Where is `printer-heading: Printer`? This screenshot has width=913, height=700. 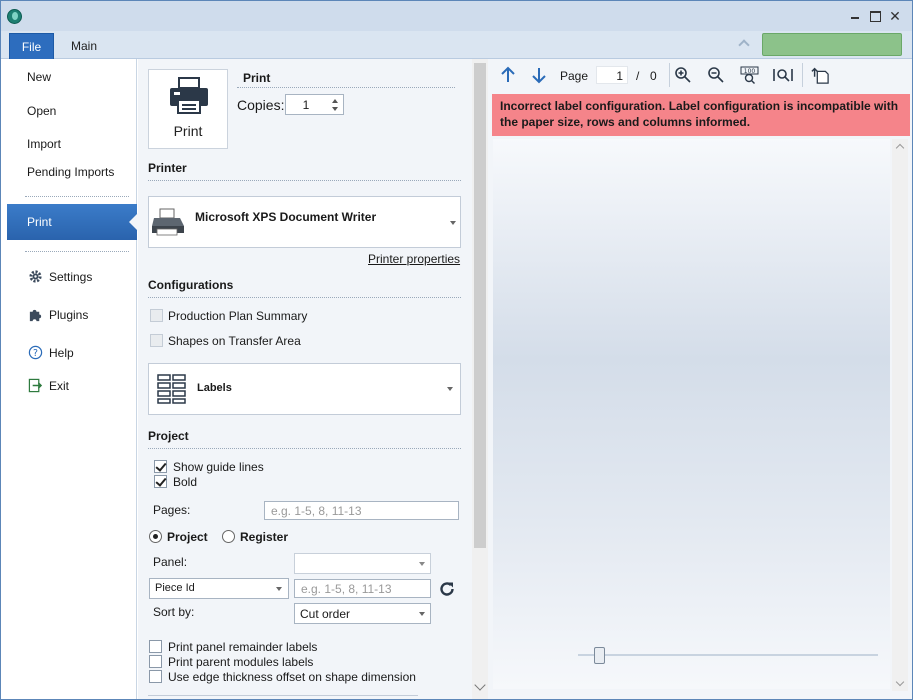 printer-heading: Printer is located at coordinates (167, 168).